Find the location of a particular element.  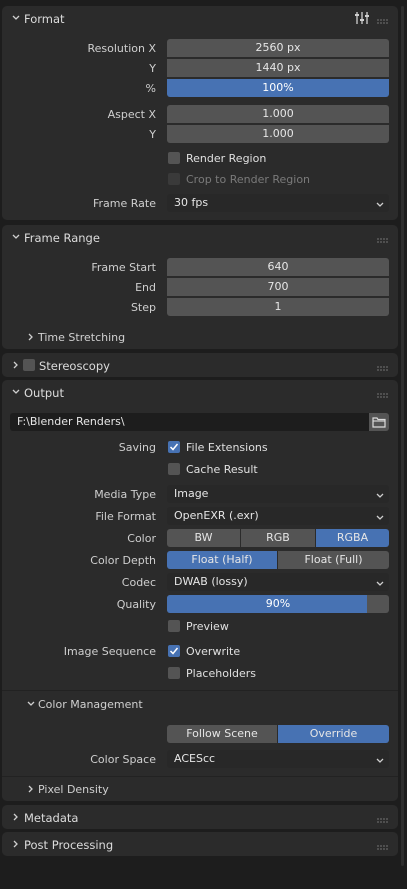

panel-title: Metadata is located at coordinates (51, 818).